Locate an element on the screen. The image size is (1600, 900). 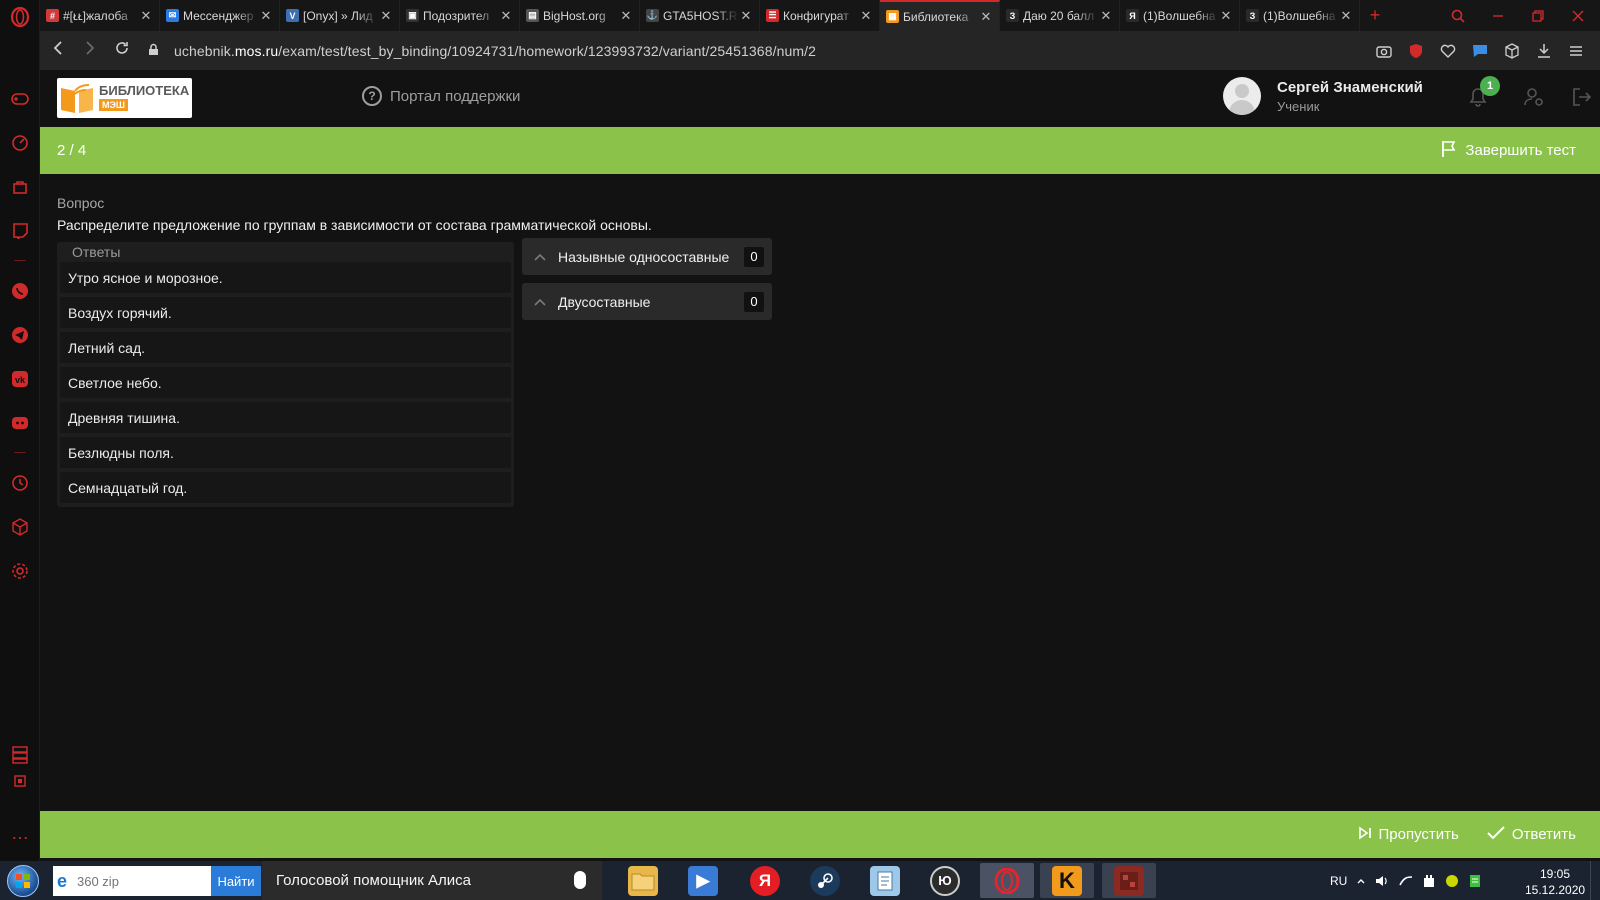
restore-window-button is located at coordinates (1538, 15).